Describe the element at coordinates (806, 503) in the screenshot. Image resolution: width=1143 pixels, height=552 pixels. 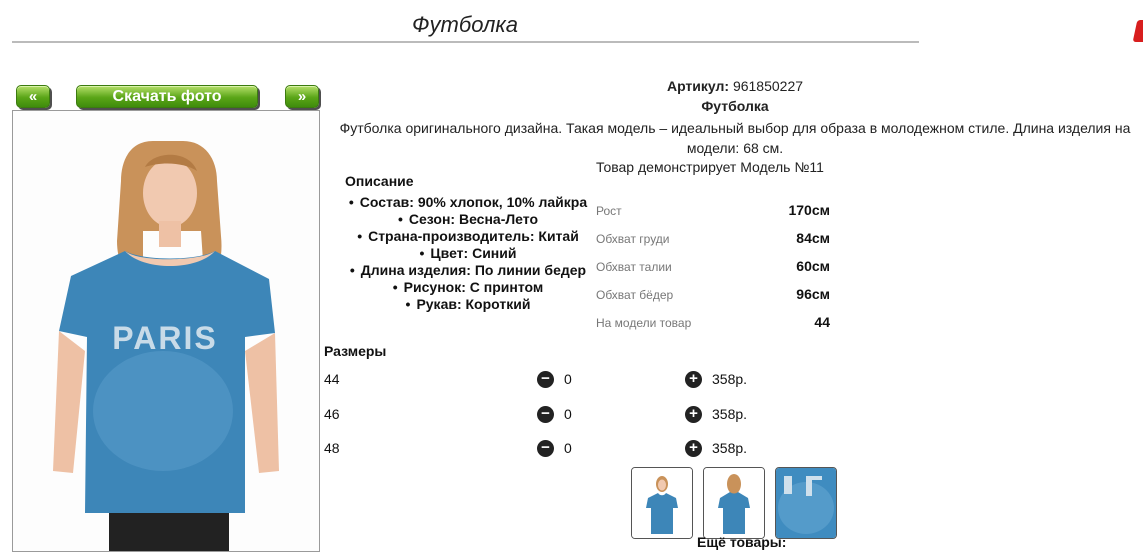
I see `thumbnail-detail` at that location.